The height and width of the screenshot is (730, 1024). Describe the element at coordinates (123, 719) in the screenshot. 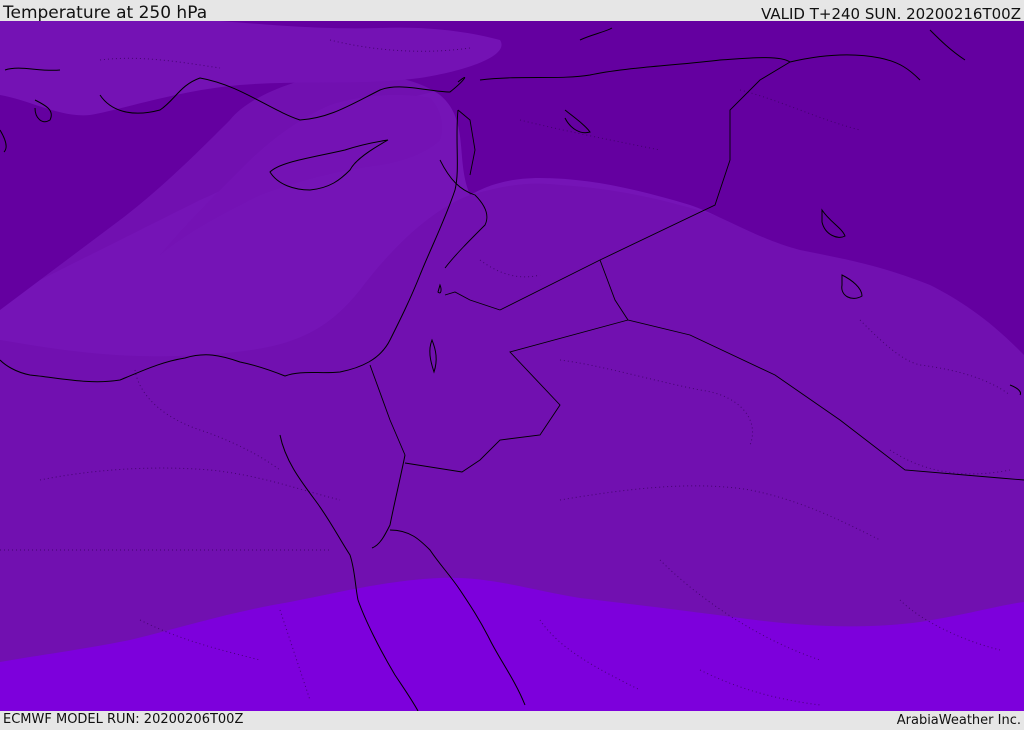

I see `model-run: ECMWF MODEL RUN: 20200206T00Z` at that location.